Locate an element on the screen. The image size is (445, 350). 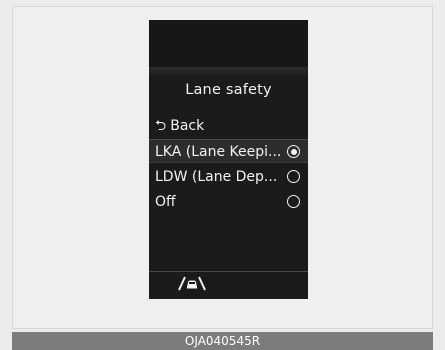
display-top-area is located at coordinates (228, 43).